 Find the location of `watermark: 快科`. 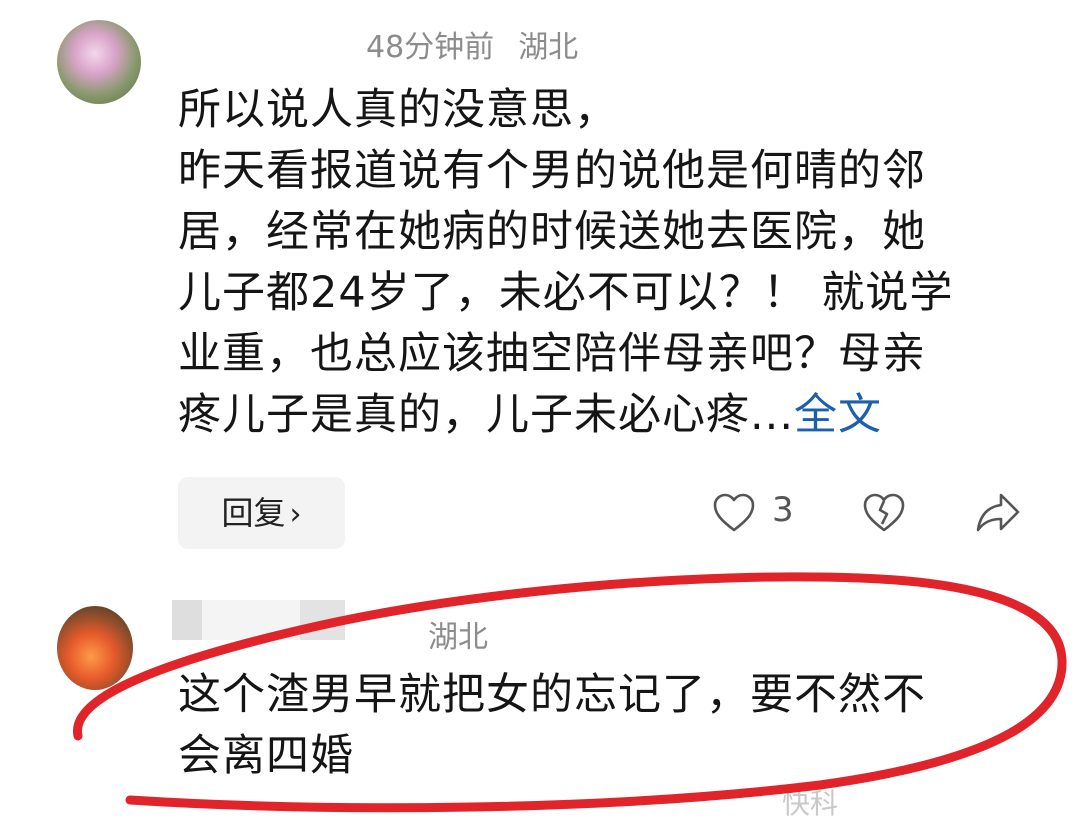

watermark: 快科 is located at coordinates (810, 803).